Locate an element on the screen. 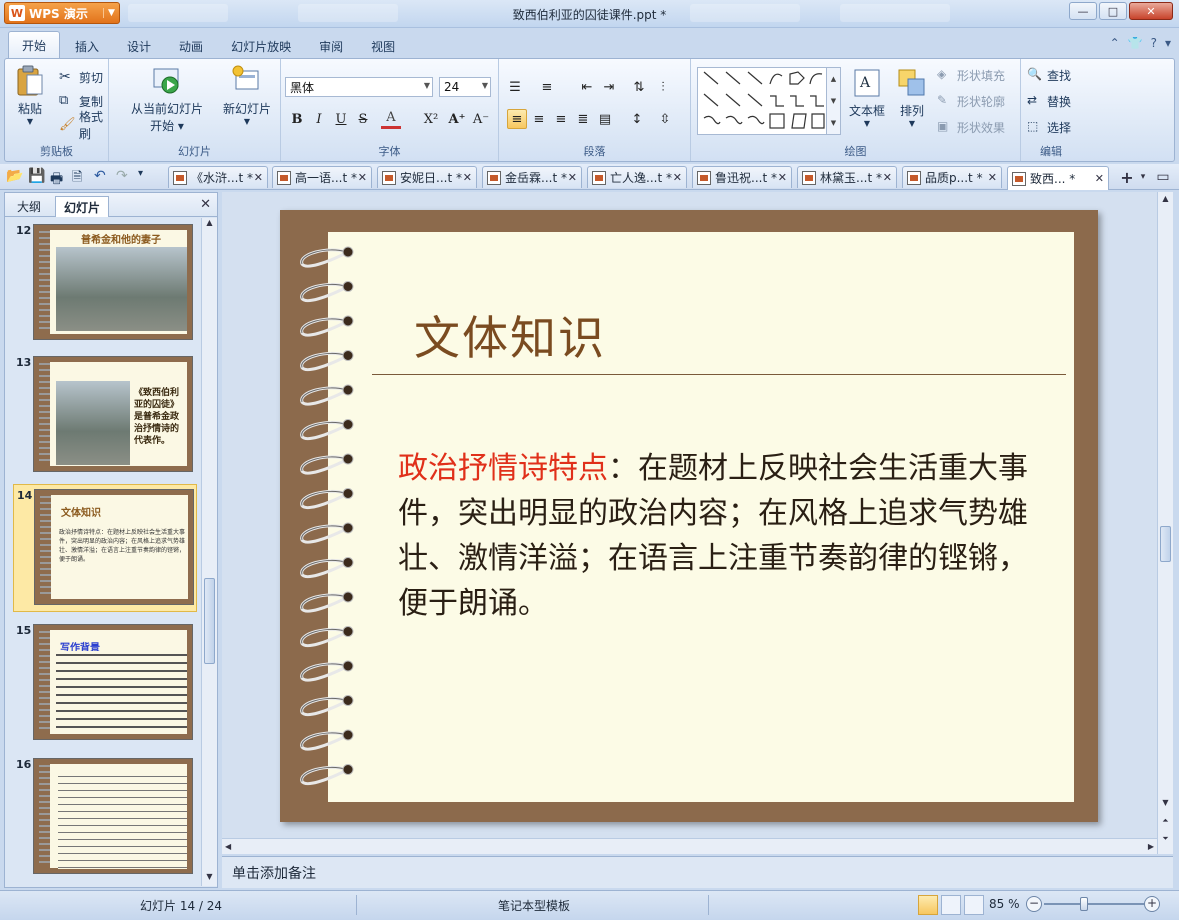  collapse-ribbon-icon: ⌃ is located at coordinates (1115, 43).